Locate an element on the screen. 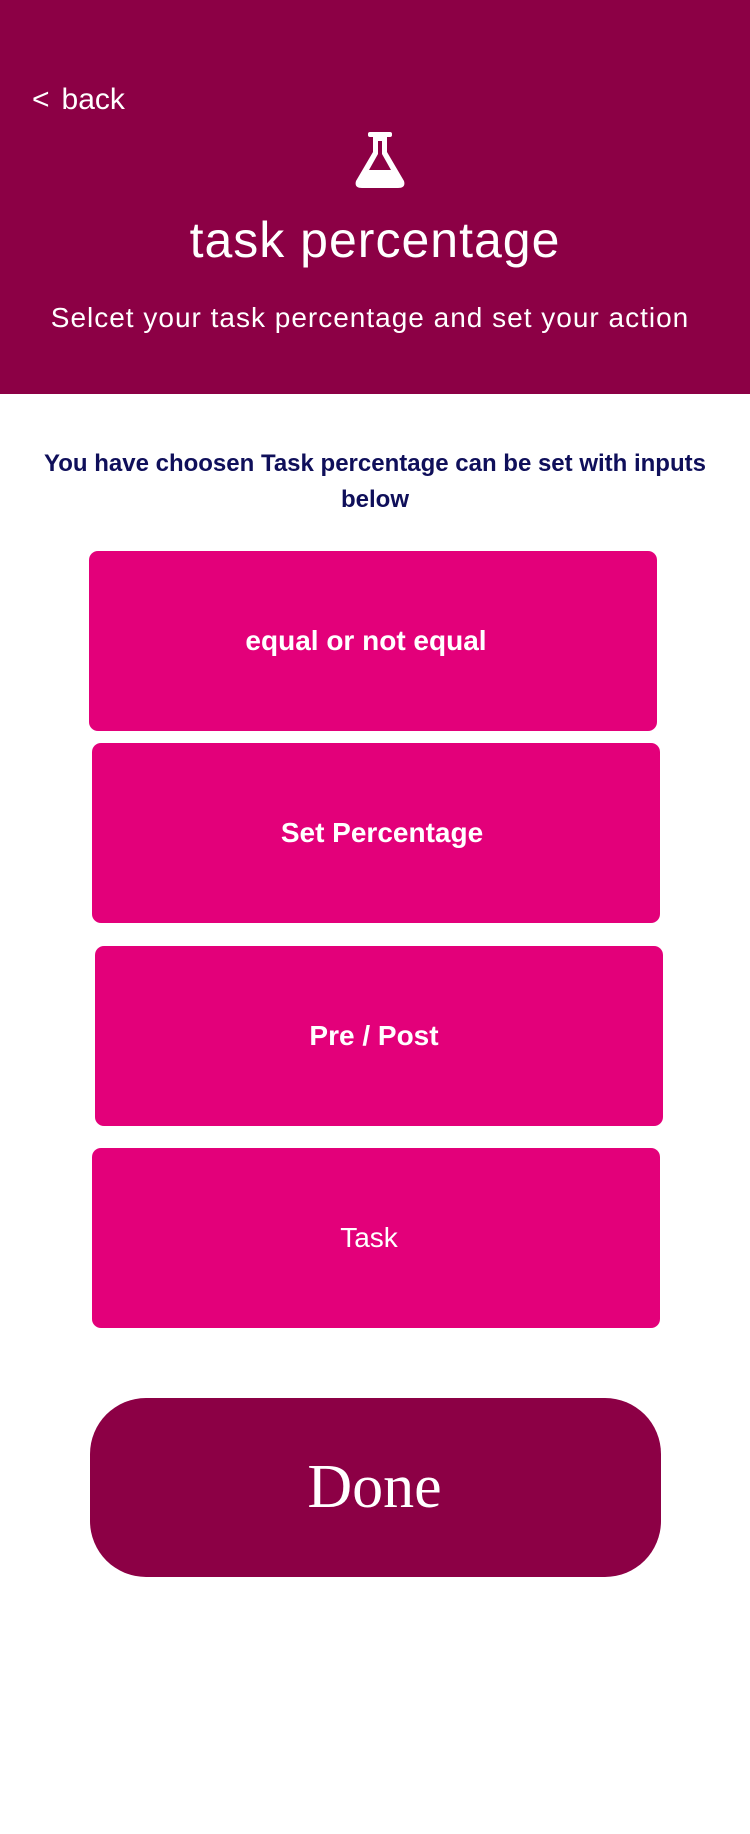  option-label: Pre / Post is located at coordinates (374, 1035).